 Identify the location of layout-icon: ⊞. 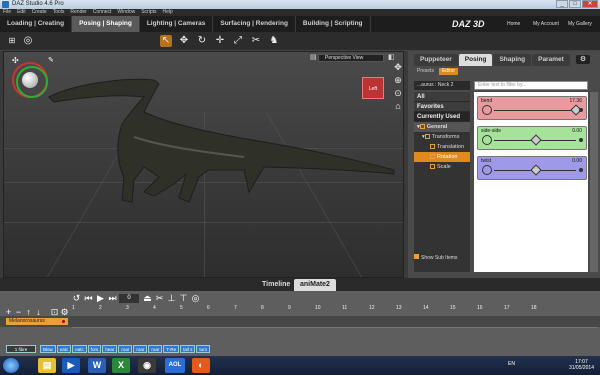
(12, 41).